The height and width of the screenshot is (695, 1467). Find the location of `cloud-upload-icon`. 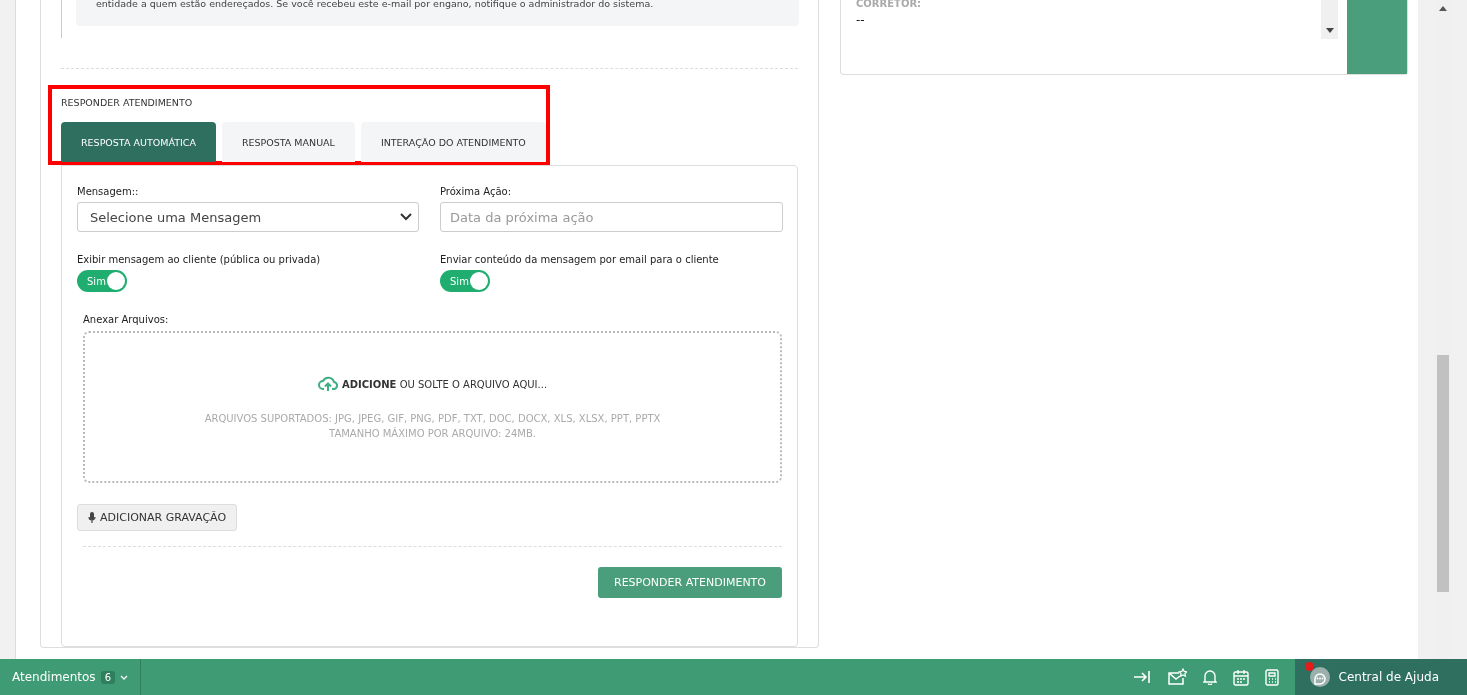

cloud-upload-icon is located at coordinates (327, 384).